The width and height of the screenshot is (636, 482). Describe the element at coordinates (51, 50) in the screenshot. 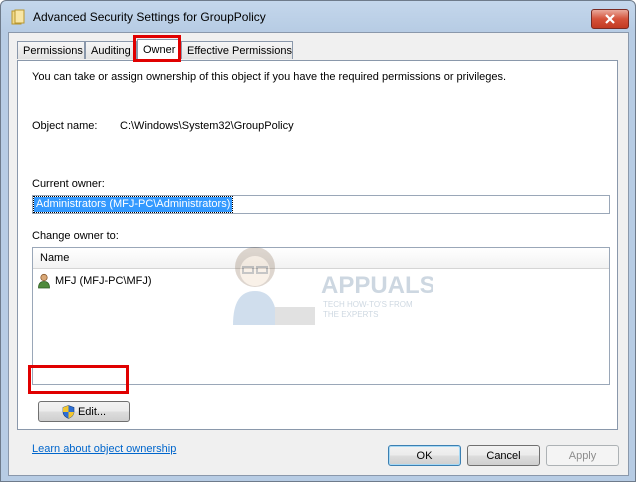

I see `tab-permissions: Permissions` at that location.